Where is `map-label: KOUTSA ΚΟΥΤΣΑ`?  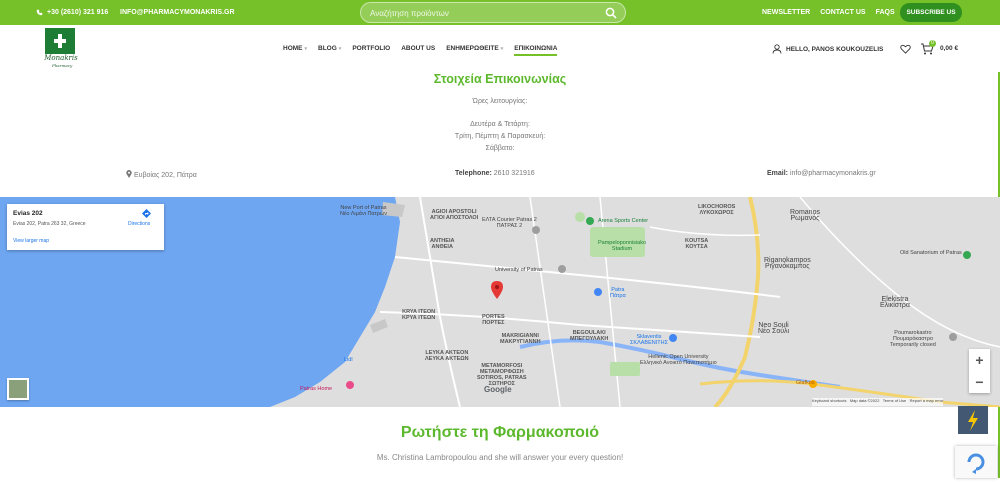
map-label: KOUTSA ΚΟΥΤΣΑ is located at coordinates (697, 244).